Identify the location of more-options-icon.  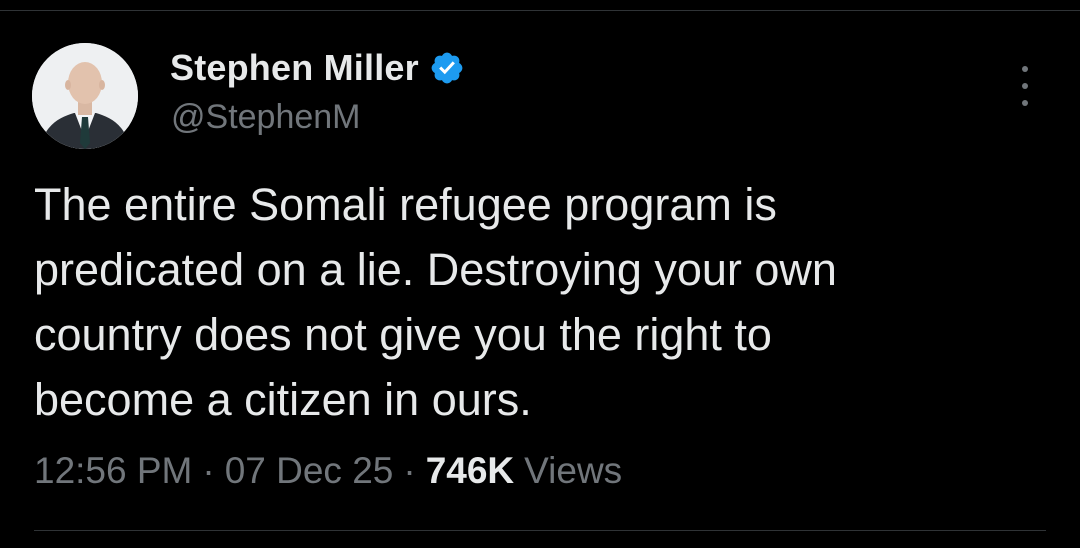
(1025, 86).